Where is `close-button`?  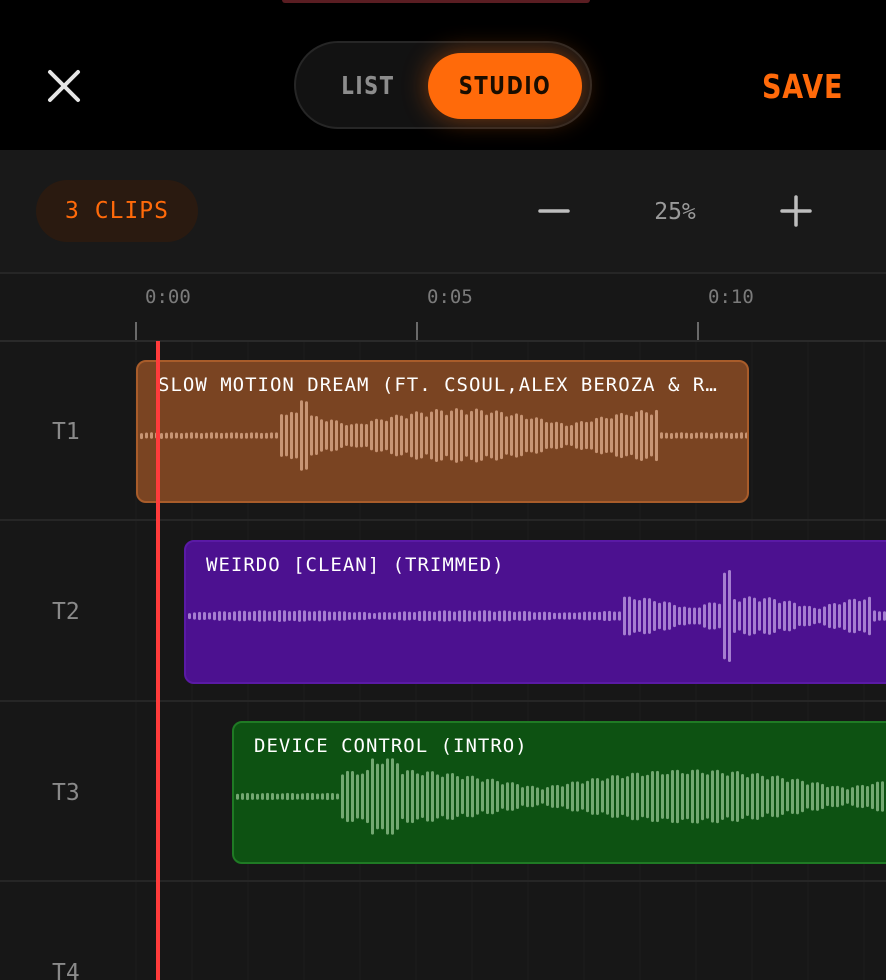
close-button is located at coordinates (64, 86).